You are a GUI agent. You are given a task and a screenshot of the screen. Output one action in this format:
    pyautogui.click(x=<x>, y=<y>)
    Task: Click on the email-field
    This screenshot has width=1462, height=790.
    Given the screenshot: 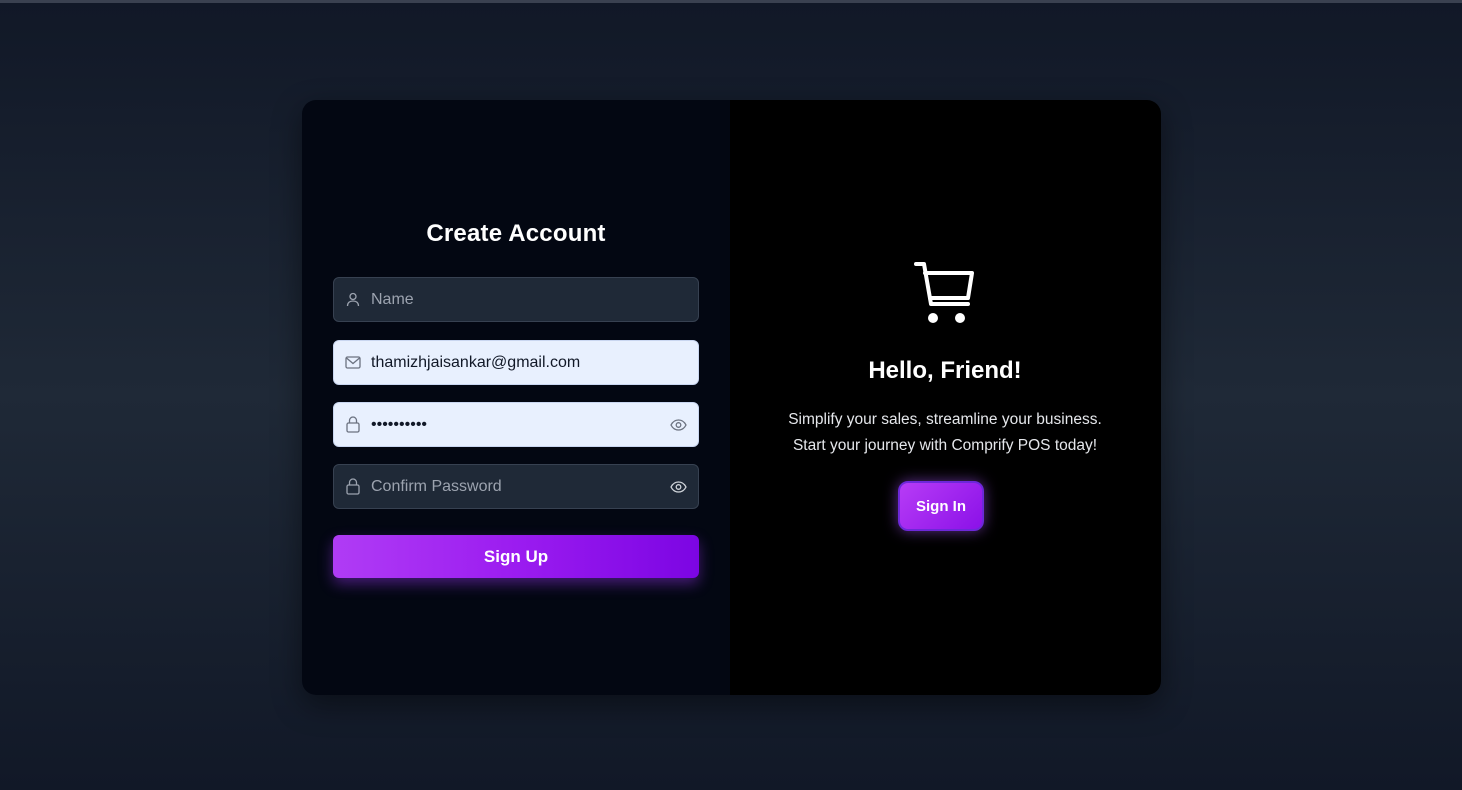 What is the action you would take?
    pyautogui.click(x=516, y=362)
    